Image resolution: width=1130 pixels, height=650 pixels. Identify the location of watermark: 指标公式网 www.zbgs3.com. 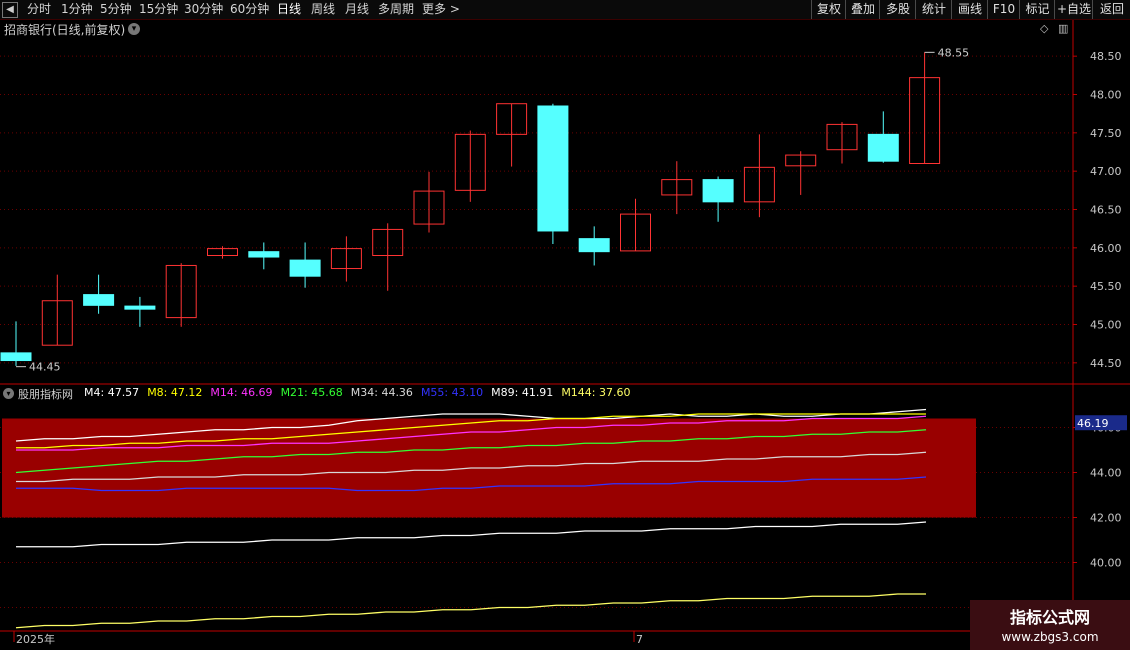
(1050, 625).